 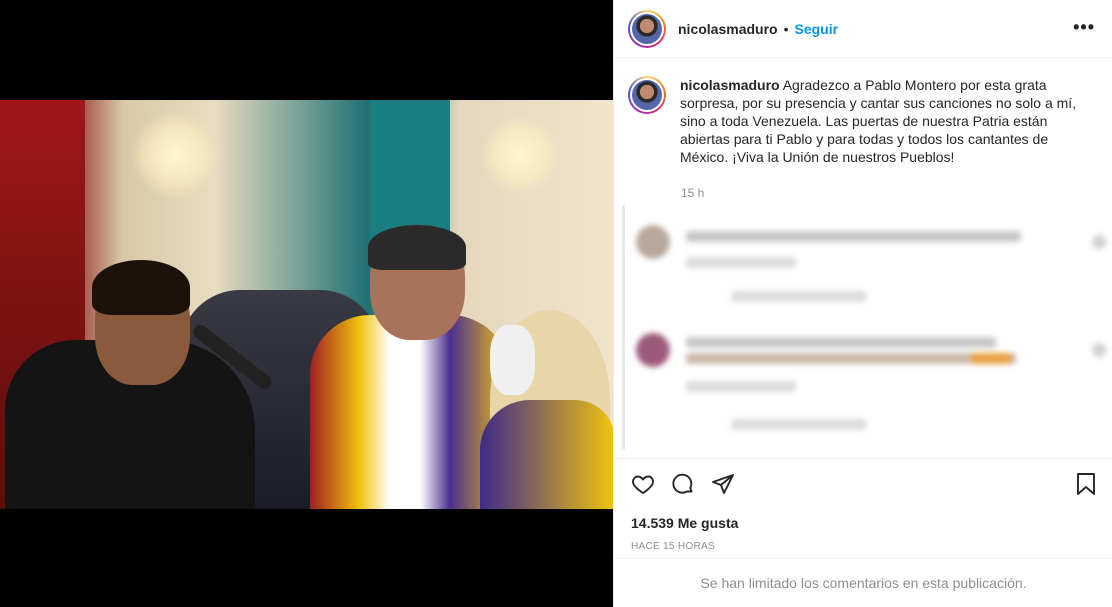 What do you see at coordinates (991, 358) in the screenshot?
I see `comment-emoji` at bounding box center [991, 358].